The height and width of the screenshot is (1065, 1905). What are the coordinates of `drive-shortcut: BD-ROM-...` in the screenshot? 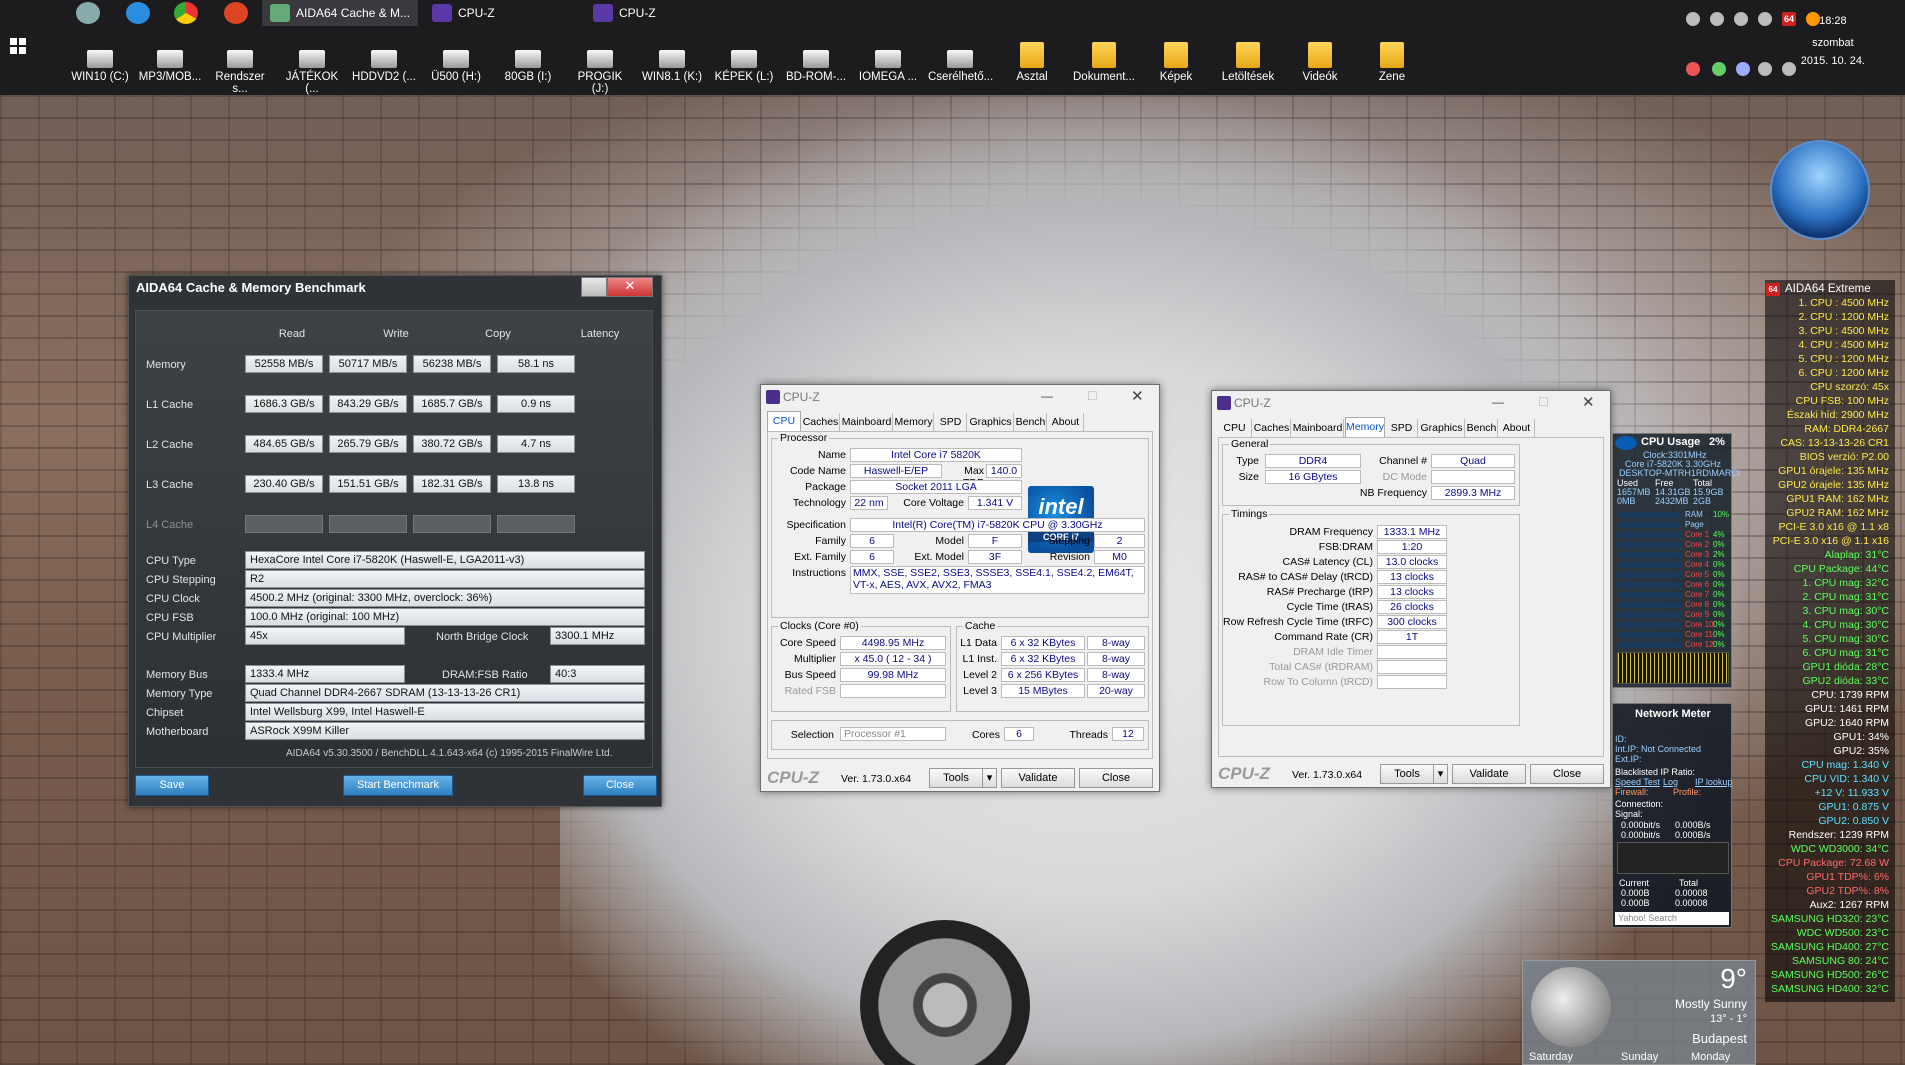 It's located at (816, 66).